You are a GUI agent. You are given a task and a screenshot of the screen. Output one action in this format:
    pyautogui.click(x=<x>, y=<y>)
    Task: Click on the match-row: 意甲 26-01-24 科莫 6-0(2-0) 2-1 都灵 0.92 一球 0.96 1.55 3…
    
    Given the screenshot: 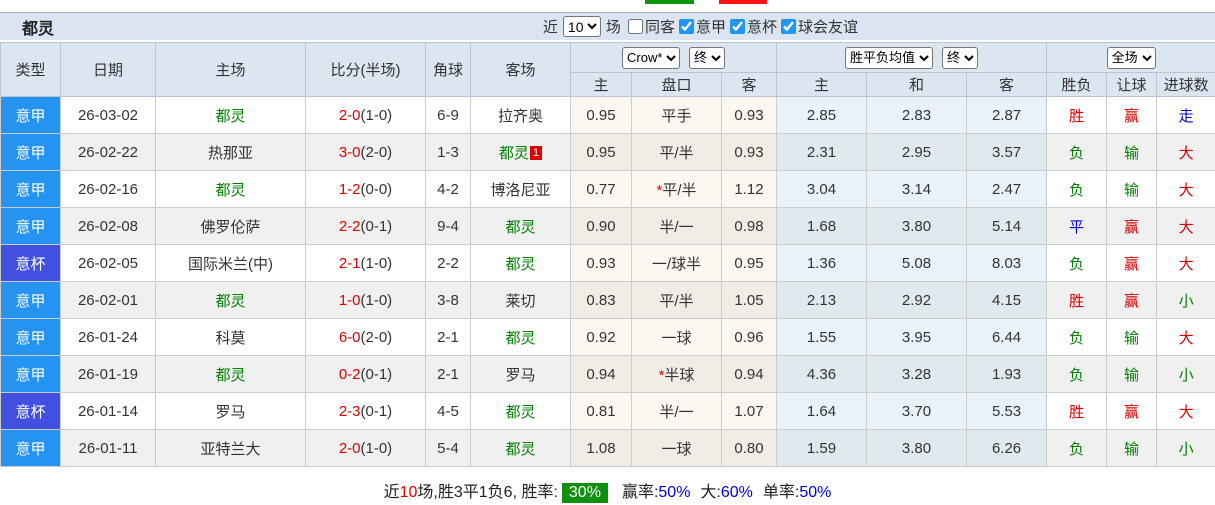 What is the action you would take?
    pyautogui.click(x=607, y=337)
    